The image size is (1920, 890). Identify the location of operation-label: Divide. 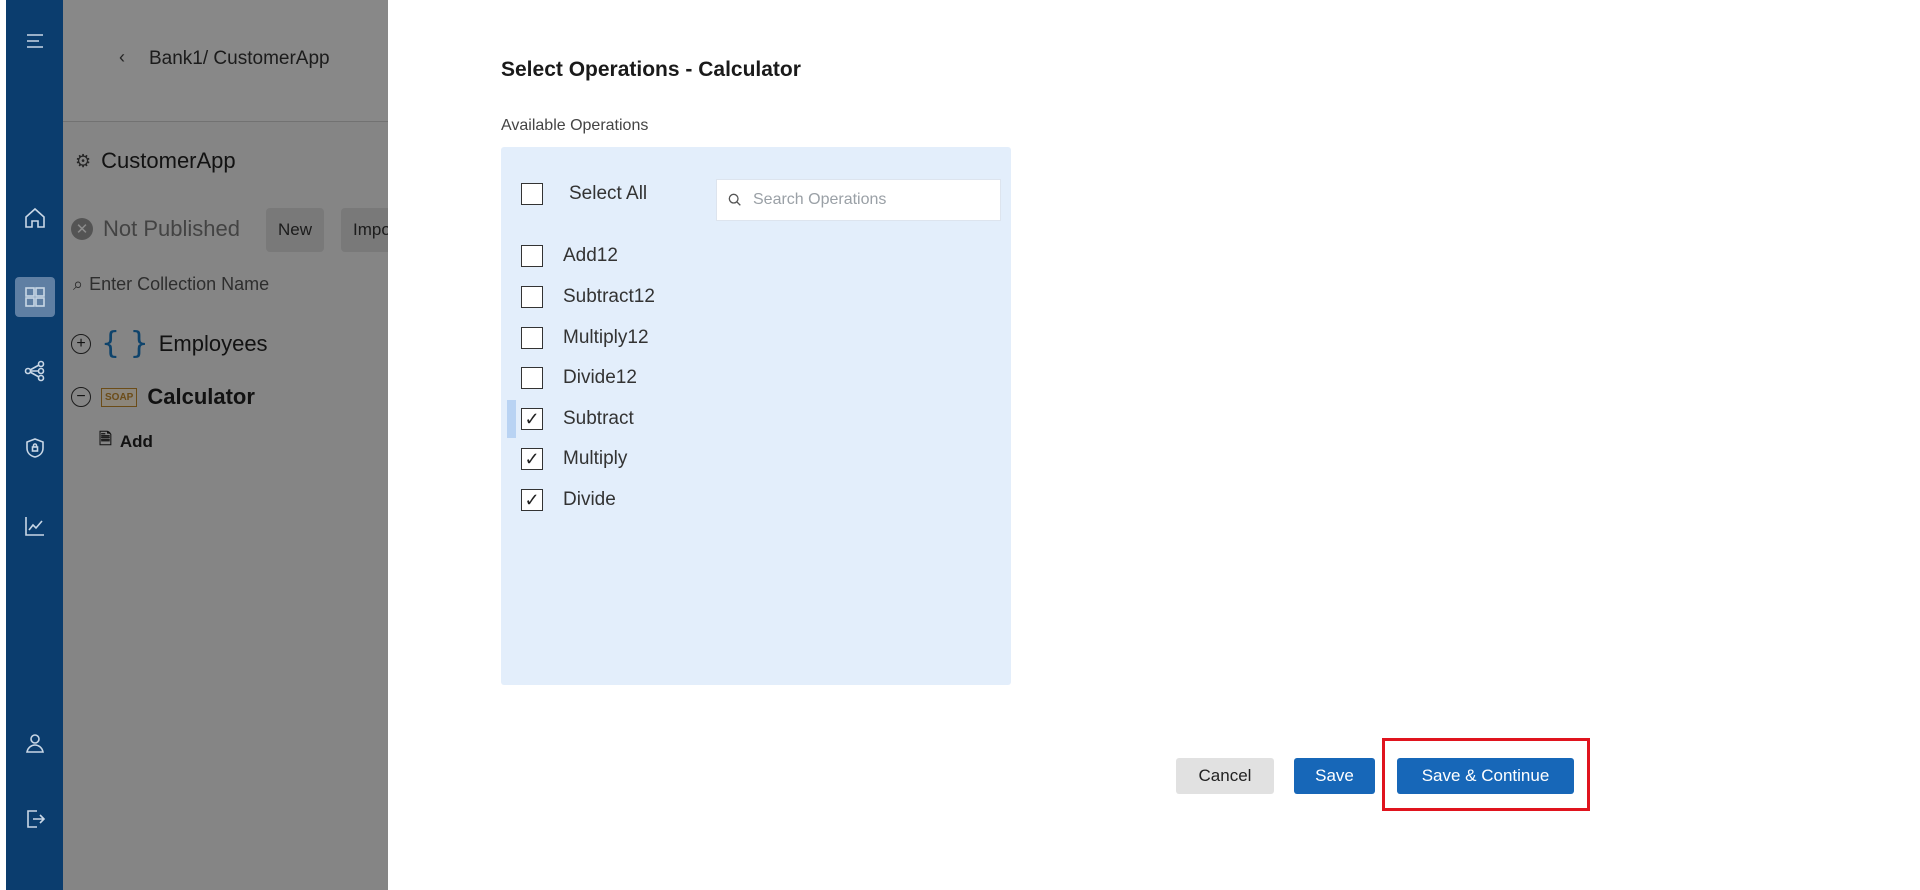
(589, 499).